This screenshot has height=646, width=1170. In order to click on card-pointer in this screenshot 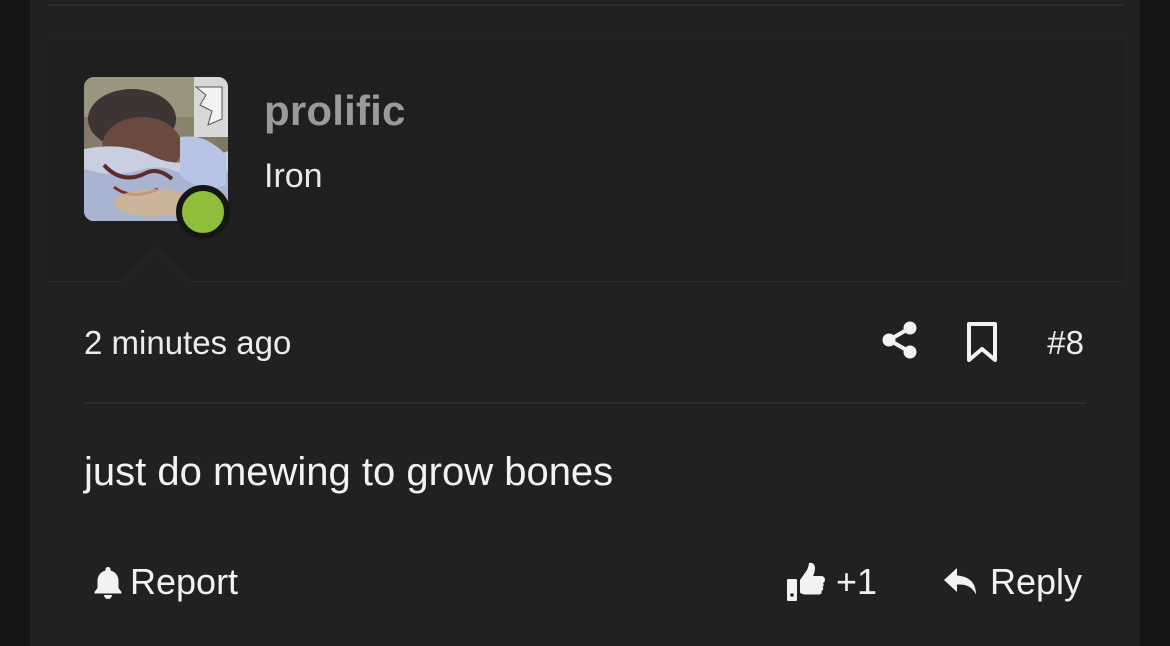, I will do `click(156, 265)`.